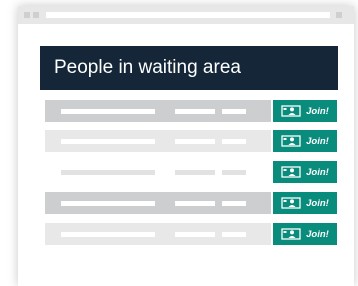  I want to click on waiting-area-header: People in waiting area, so click(189, 68).